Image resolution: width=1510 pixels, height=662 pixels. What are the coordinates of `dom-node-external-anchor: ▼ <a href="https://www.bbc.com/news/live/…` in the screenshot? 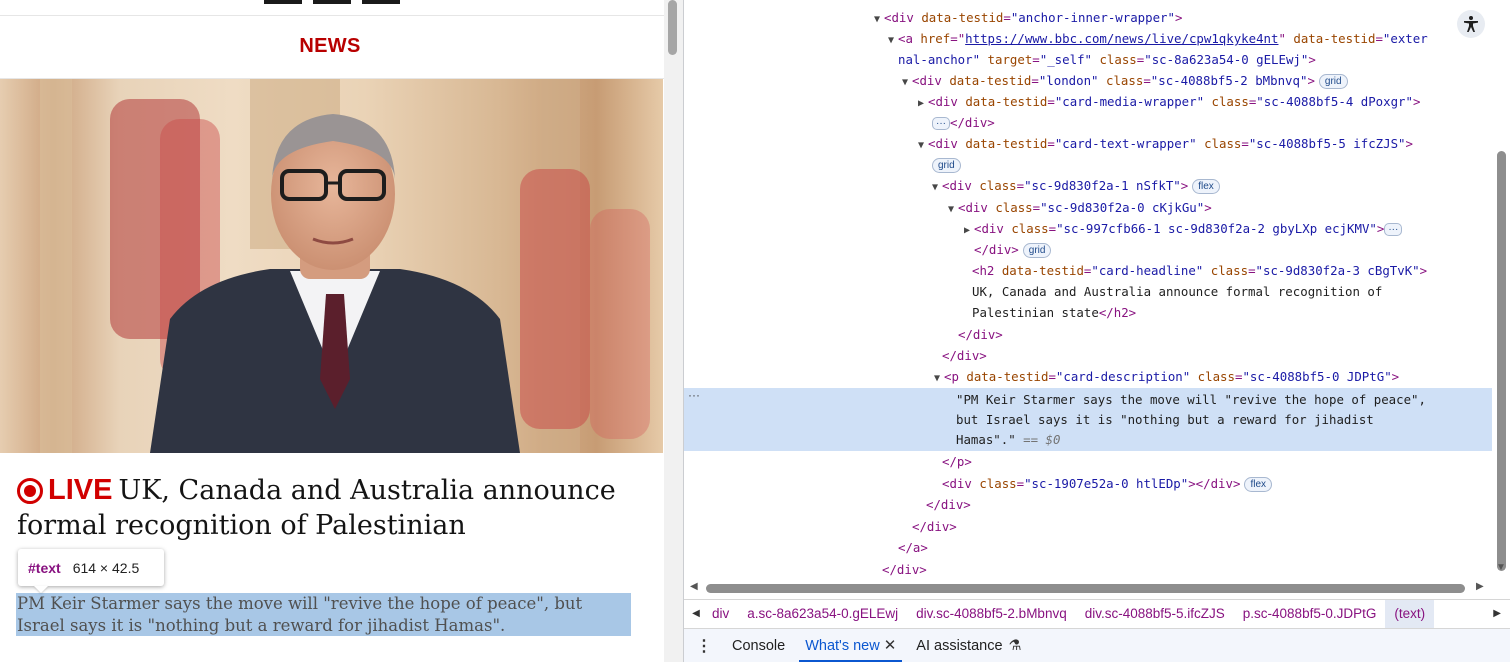 It's located at (1156, 39).